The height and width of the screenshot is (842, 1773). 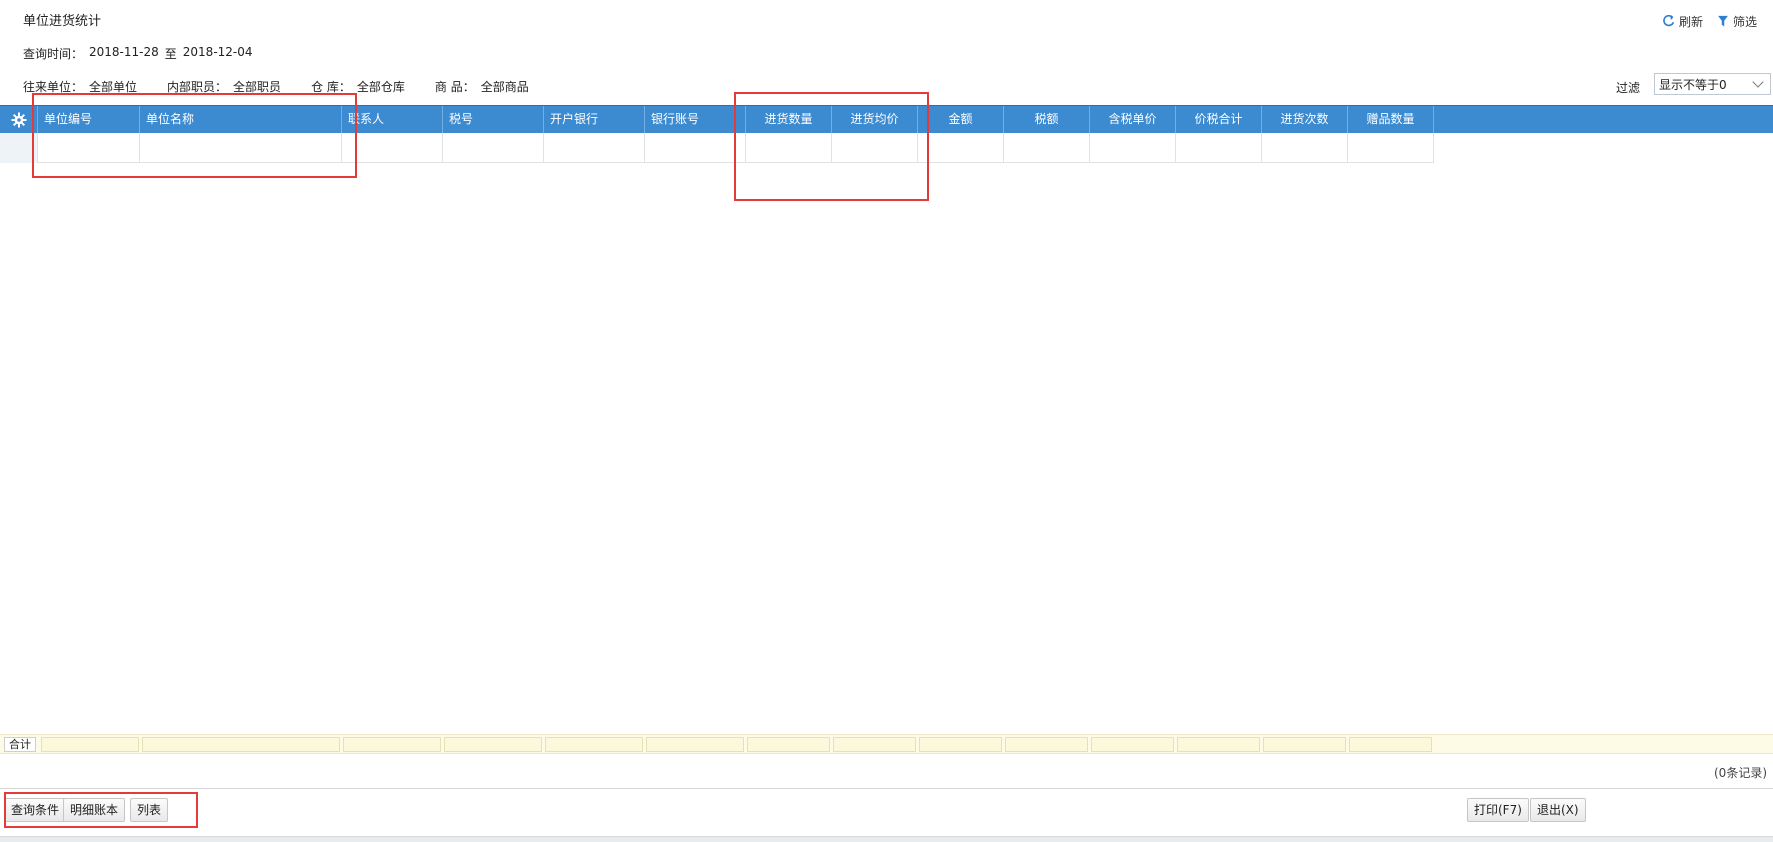 What do you see at coordinates (1668, 21) in the screenshot?
I see `refresh-icon` at bounding box center [1668, 21].